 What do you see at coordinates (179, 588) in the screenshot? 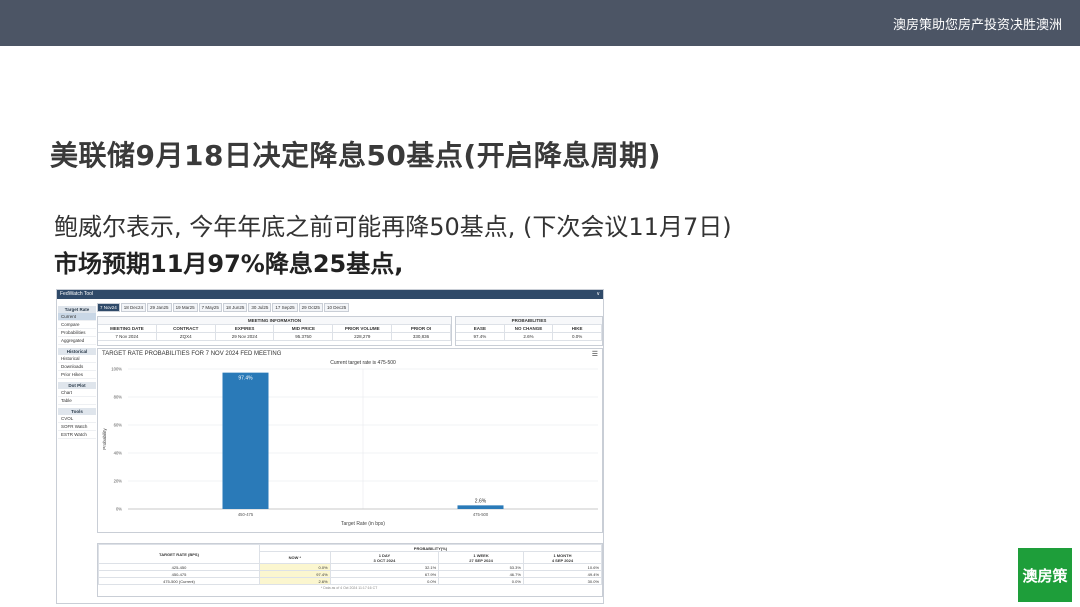
I see `empty-cell` at bounding box center [179, 588].